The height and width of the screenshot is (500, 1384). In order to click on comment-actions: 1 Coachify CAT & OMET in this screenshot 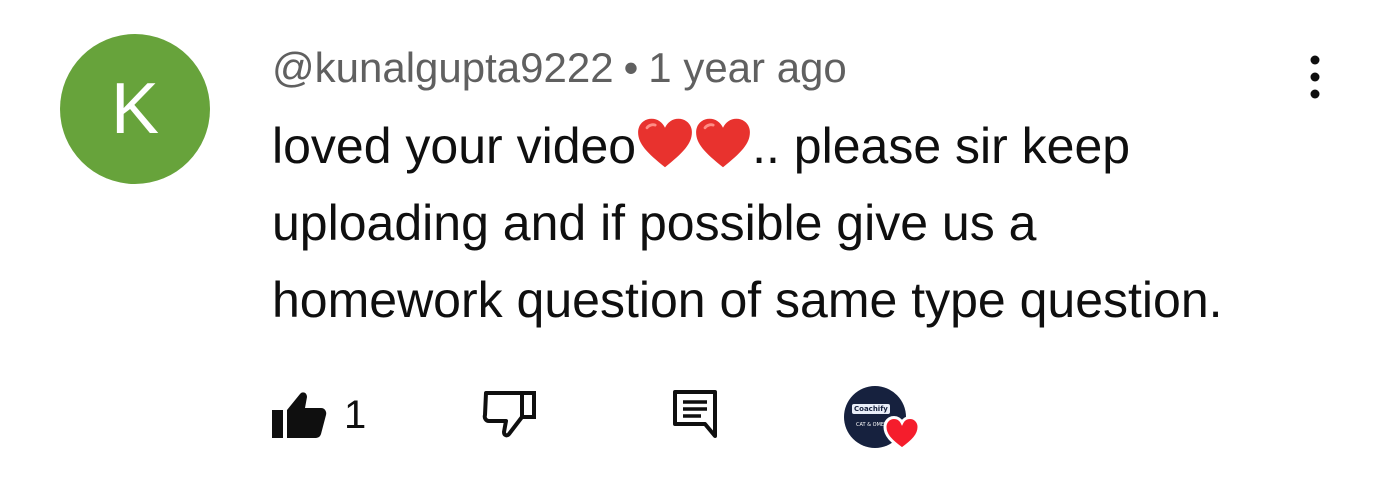, I will do `click(692, 417)`.